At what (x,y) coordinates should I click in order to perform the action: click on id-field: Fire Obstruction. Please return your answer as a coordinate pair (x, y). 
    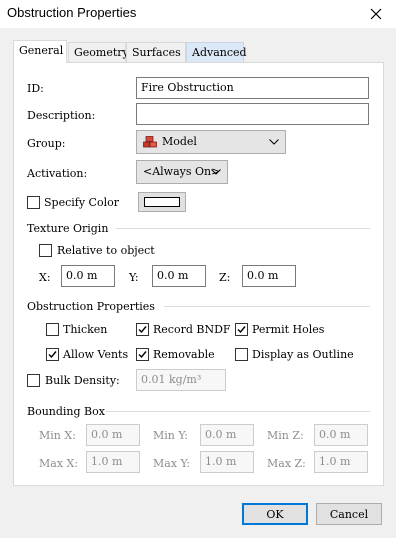
    Looking at the image, I should click on (252, 88).